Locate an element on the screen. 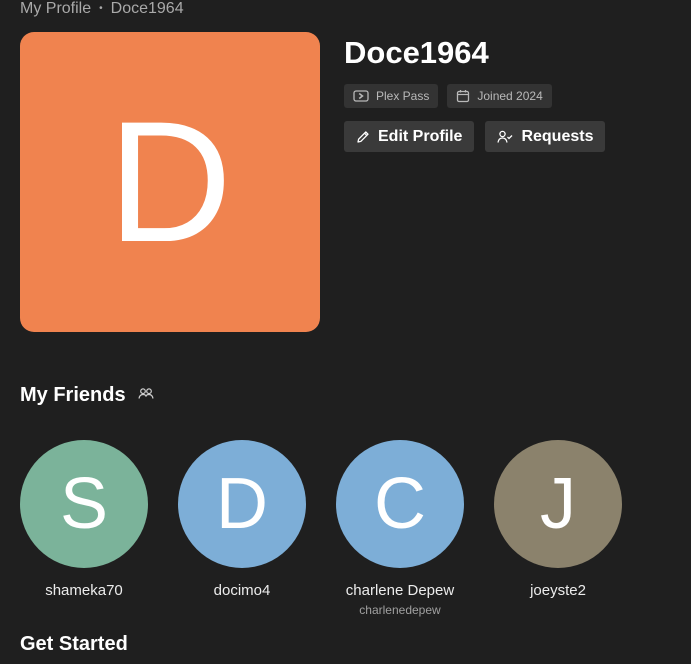  friend-name: docimo4 is located at coordinates (242, 591).